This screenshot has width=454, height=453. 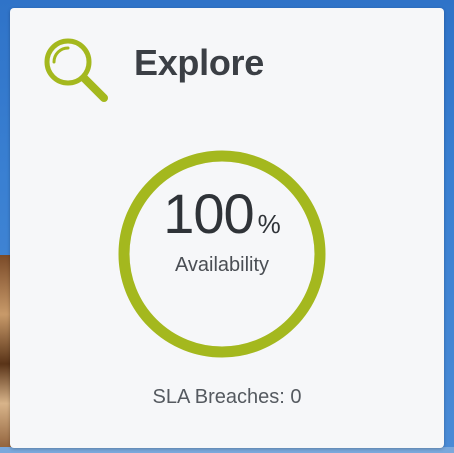 I want to click on card-header: Explore, so click(x=151, y=70).